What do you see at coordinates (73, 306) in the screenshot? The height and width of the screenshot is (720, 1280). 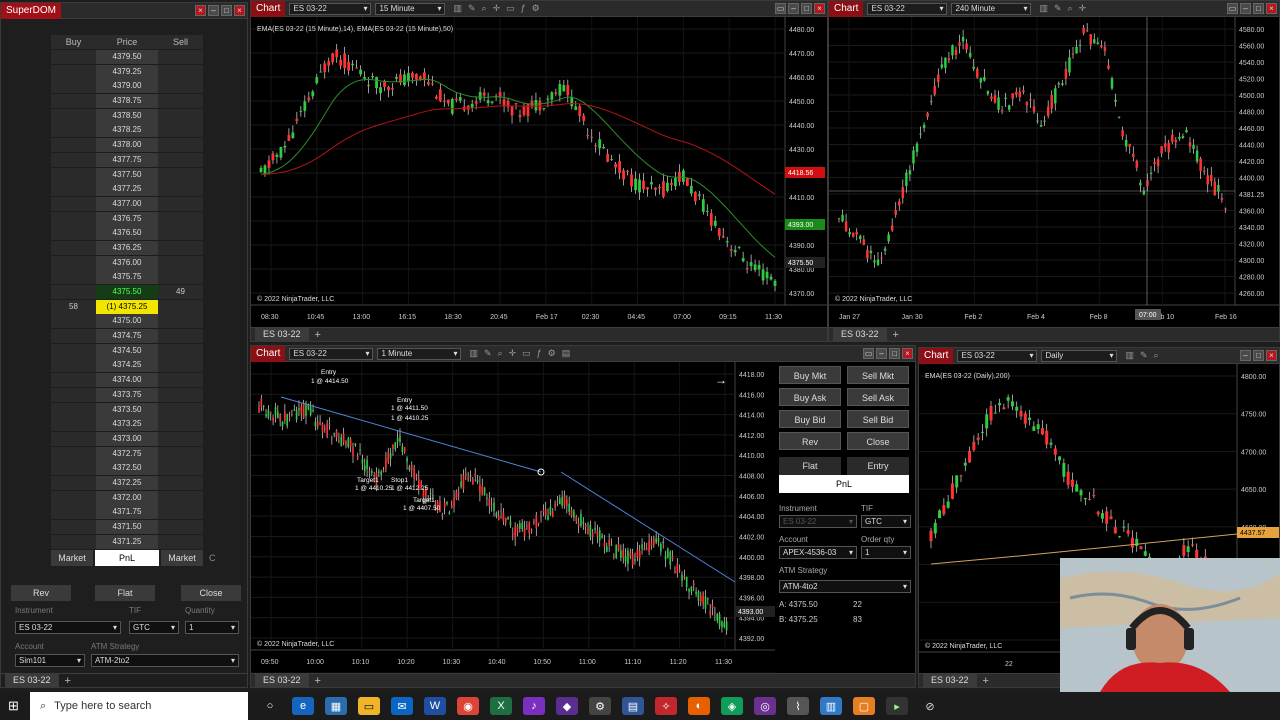 I see `buy-cell: 58` at bounding box center [73, 306].